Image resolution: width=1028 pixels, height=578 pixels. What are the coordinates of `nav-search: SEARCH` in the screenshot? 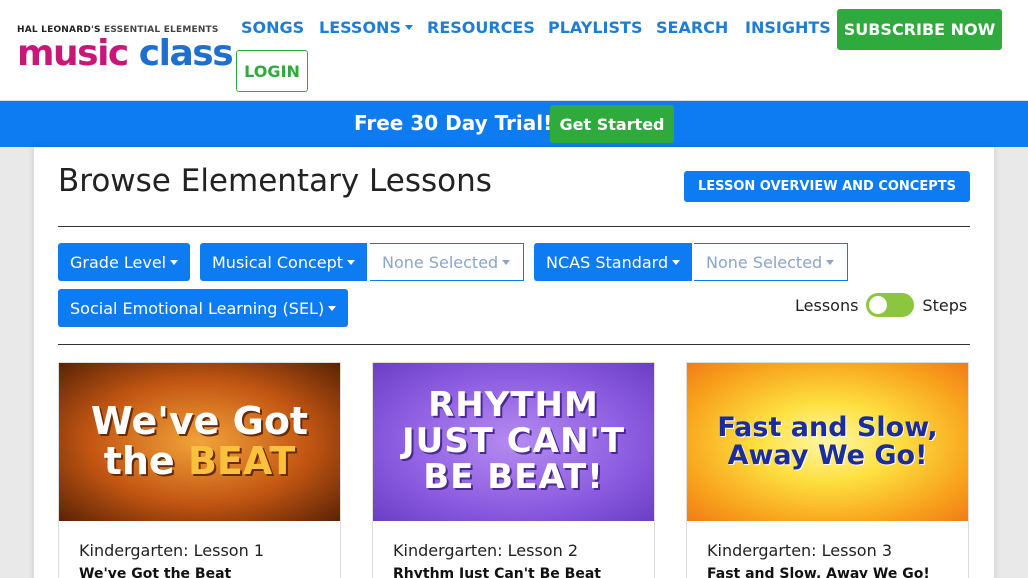 It's located at (692, 27).